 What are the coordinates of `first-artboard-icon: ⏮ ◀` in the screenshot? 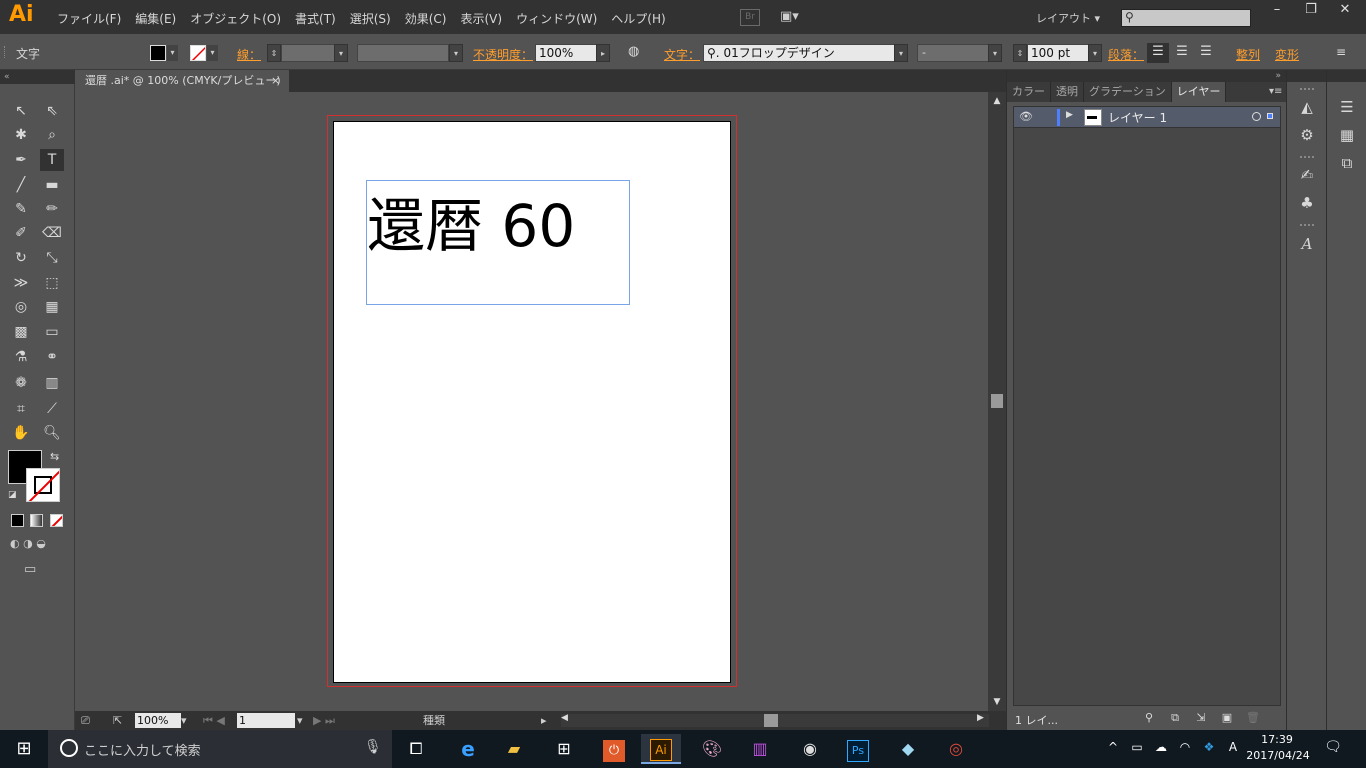 It's located at (214, 720).